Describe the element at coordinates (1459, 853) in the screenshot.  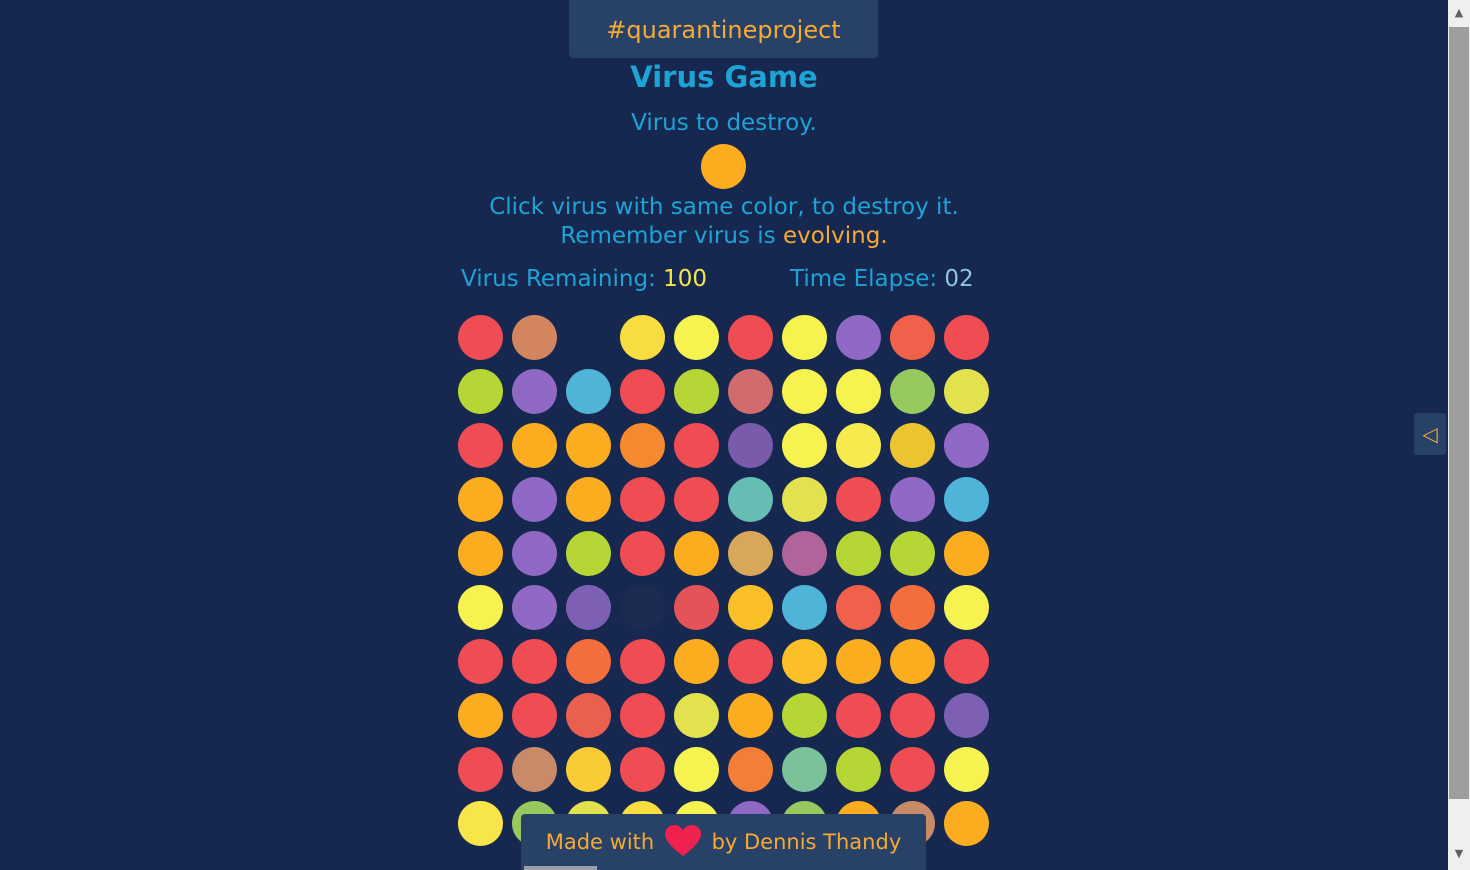
I see `triangle-down-icon: ▼` at that location.